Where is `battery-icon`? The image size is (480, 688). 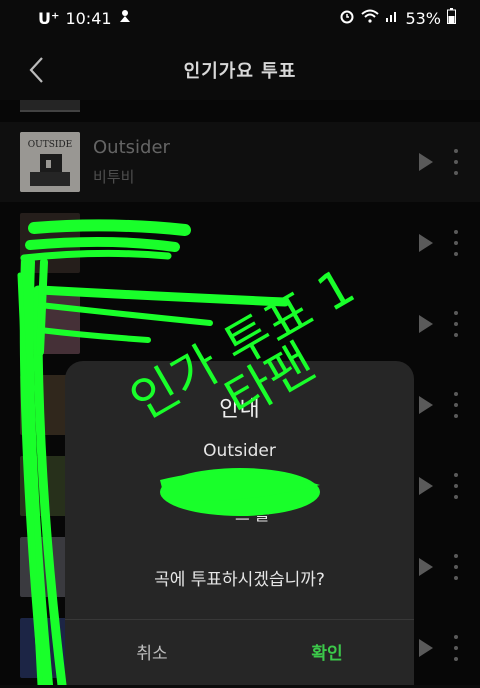
battery-icon is located at coordinates (451, 18).